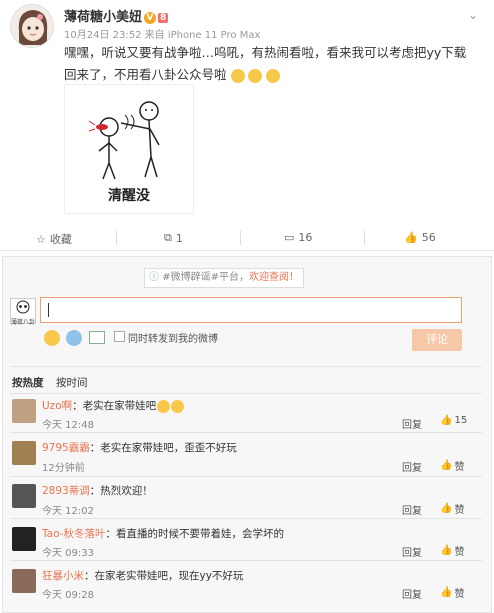 The height and width of the screenshot is (613, 494). Describe the element at coordinates (461, 420) in the screenshot. I see `comment-like-count: 15` at that location.